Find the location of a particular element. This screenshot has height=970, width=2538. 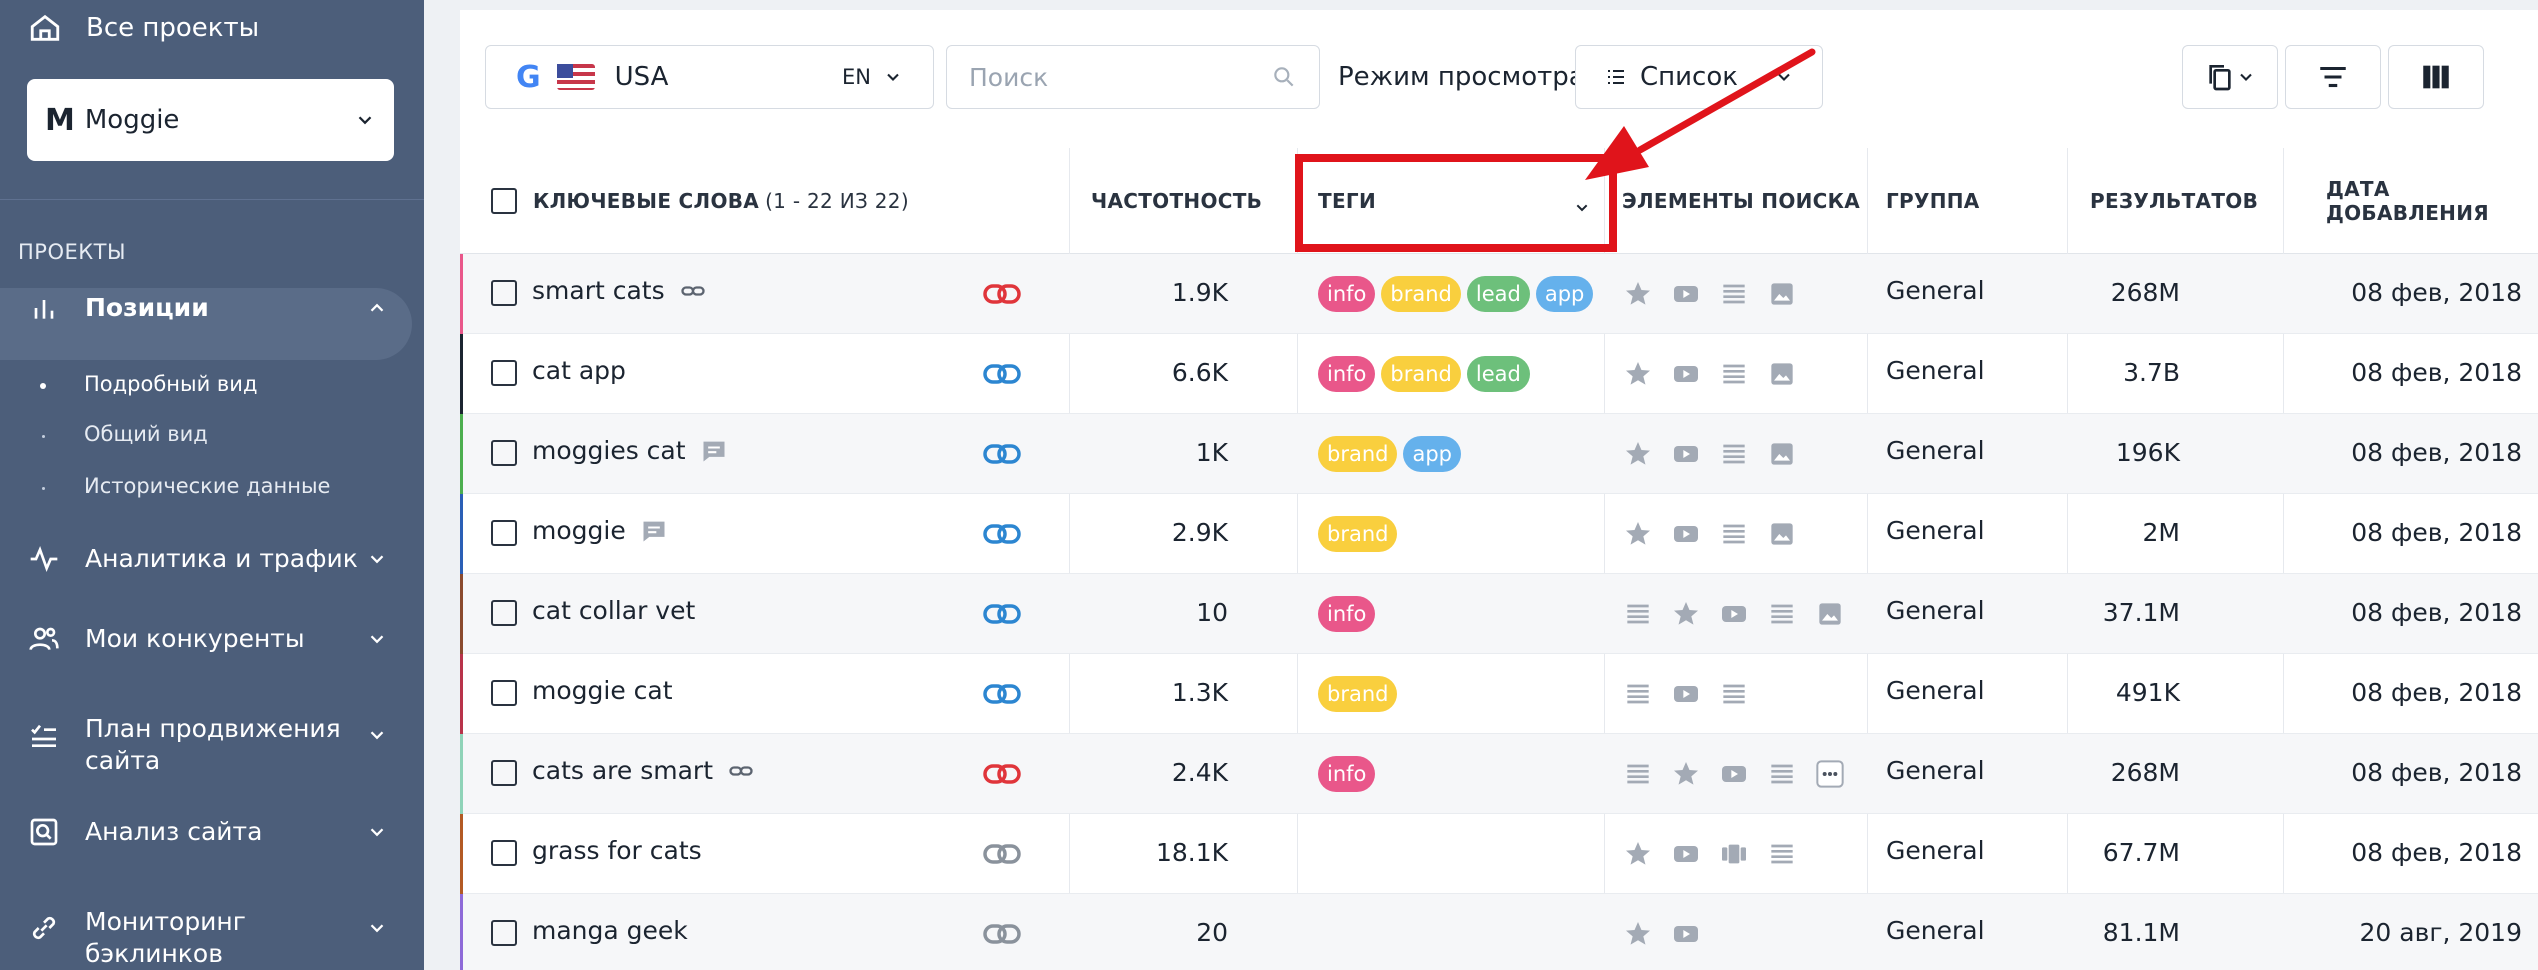

search-input: Поиск is located at coordinates (1133, 77).